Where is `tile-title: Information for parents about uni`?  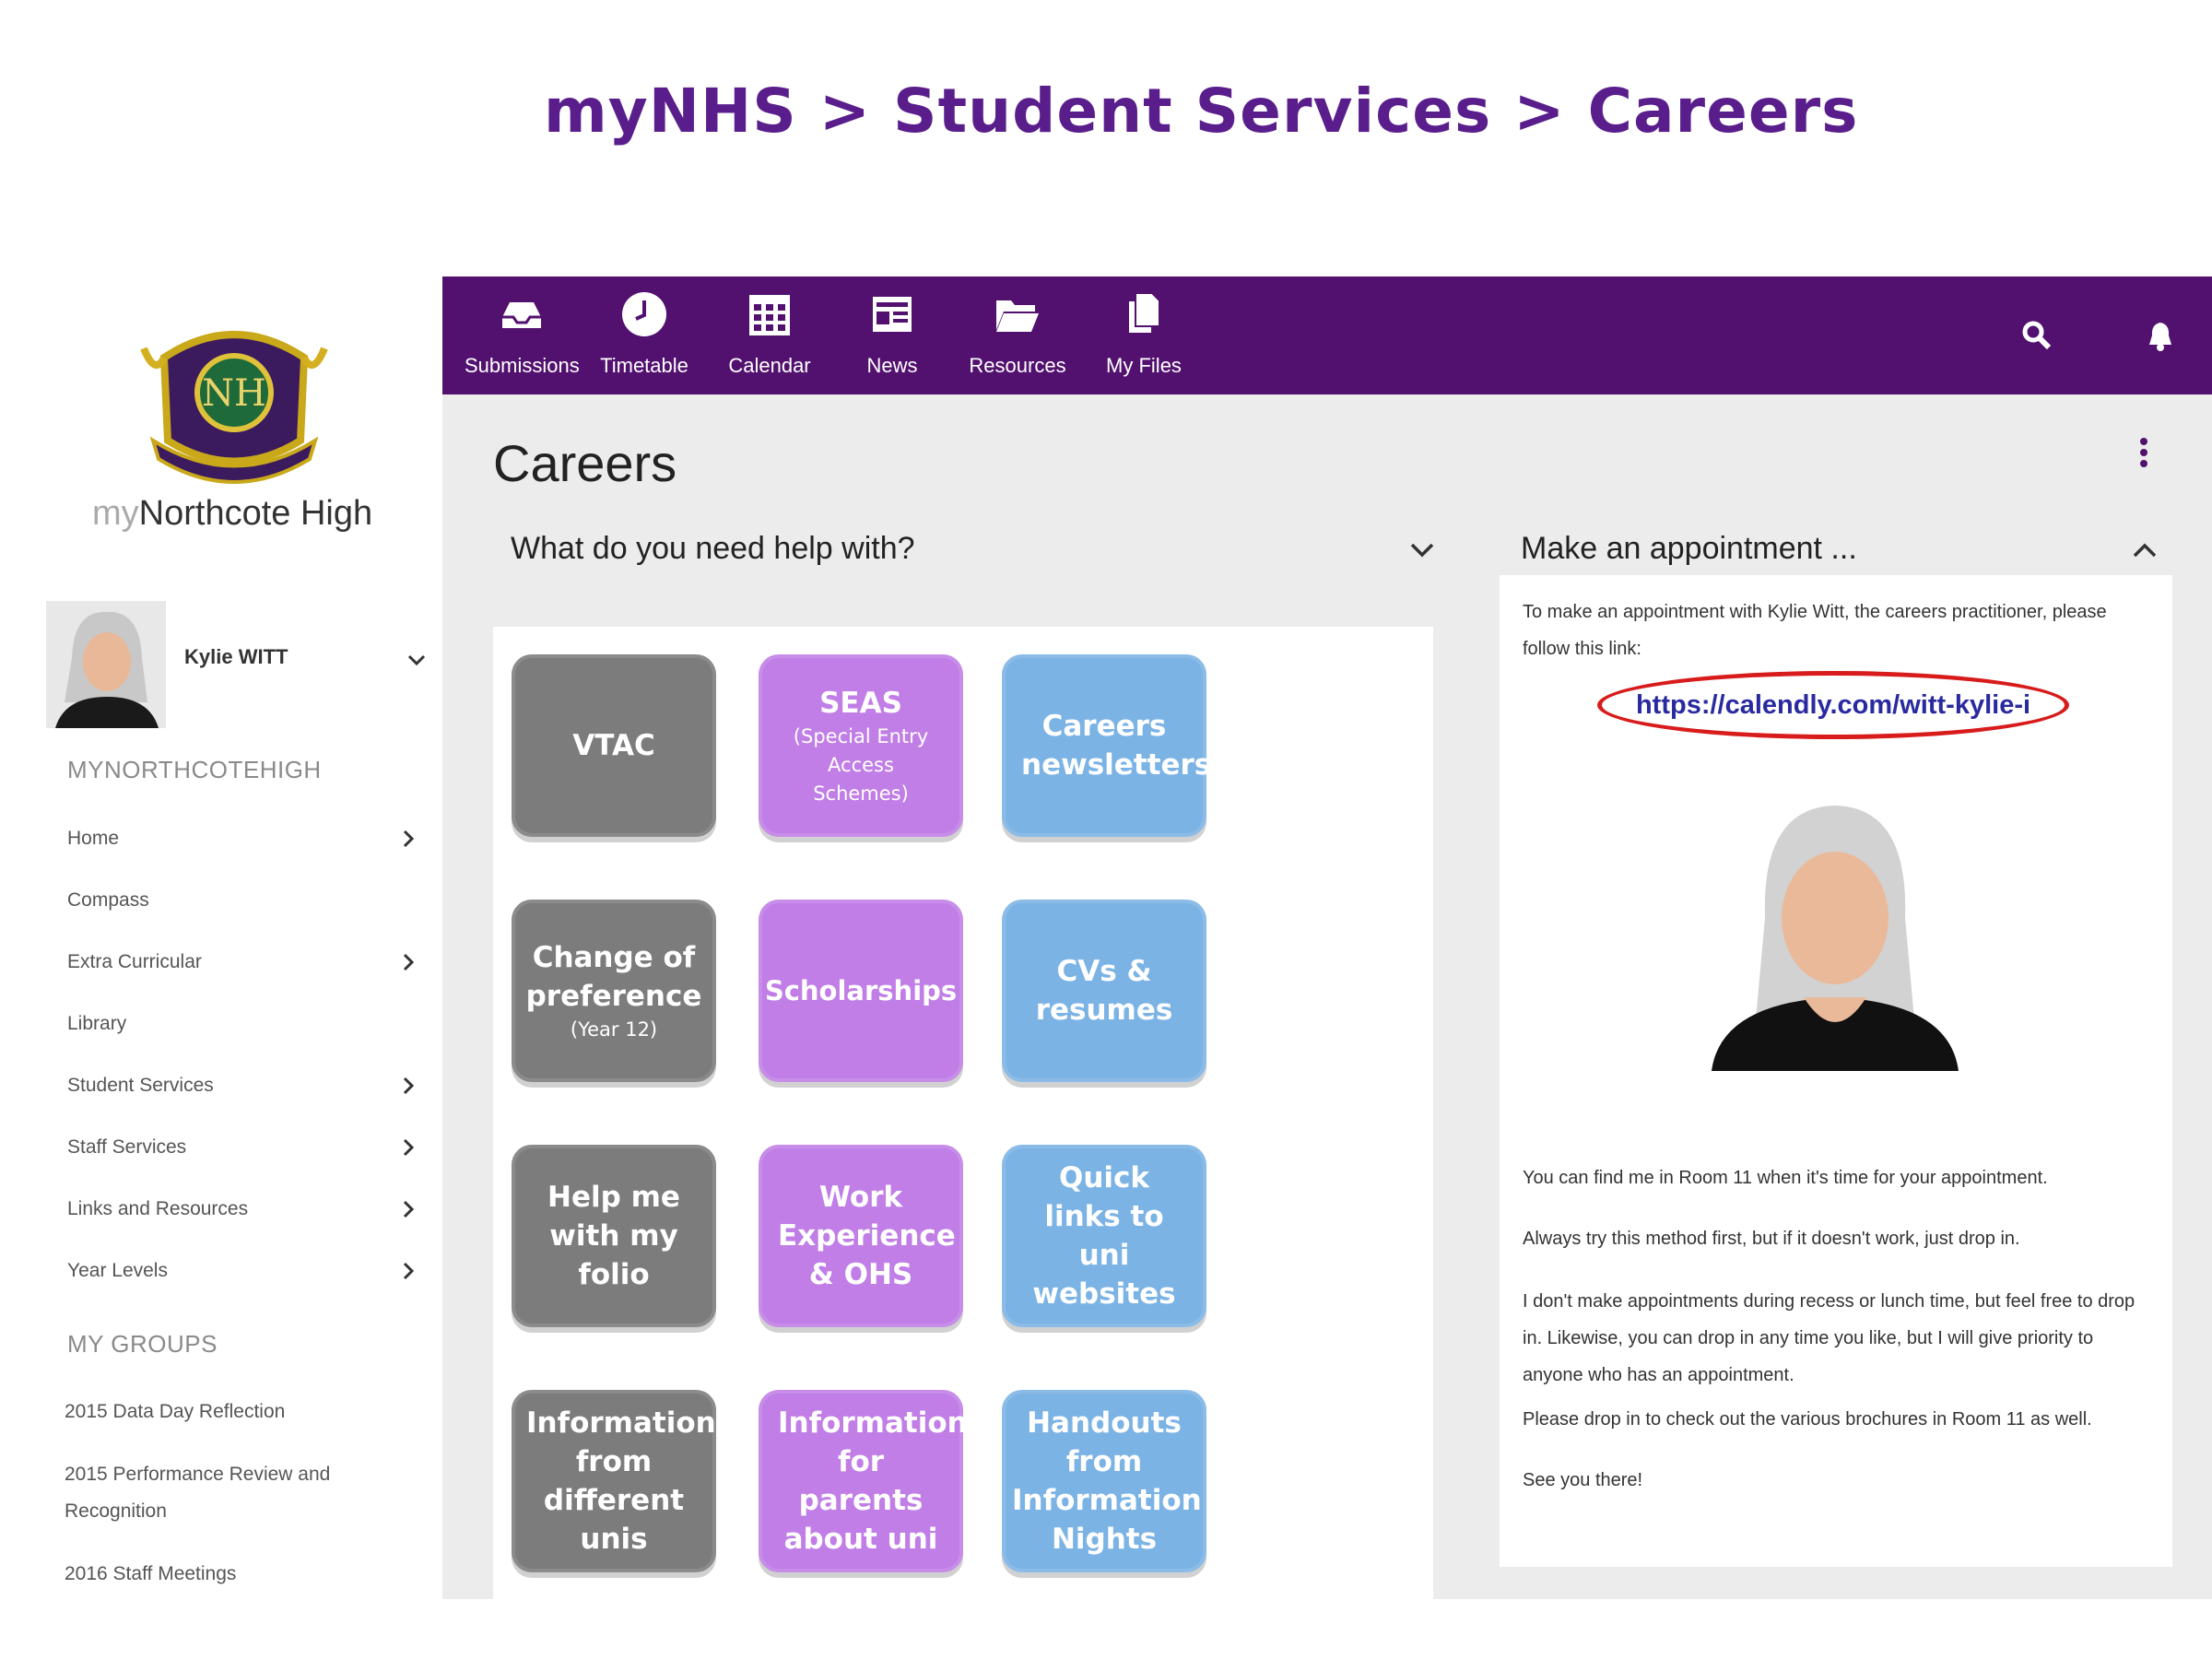 tile-title: Information for parents about uni is located at coordinates (873, 1481).